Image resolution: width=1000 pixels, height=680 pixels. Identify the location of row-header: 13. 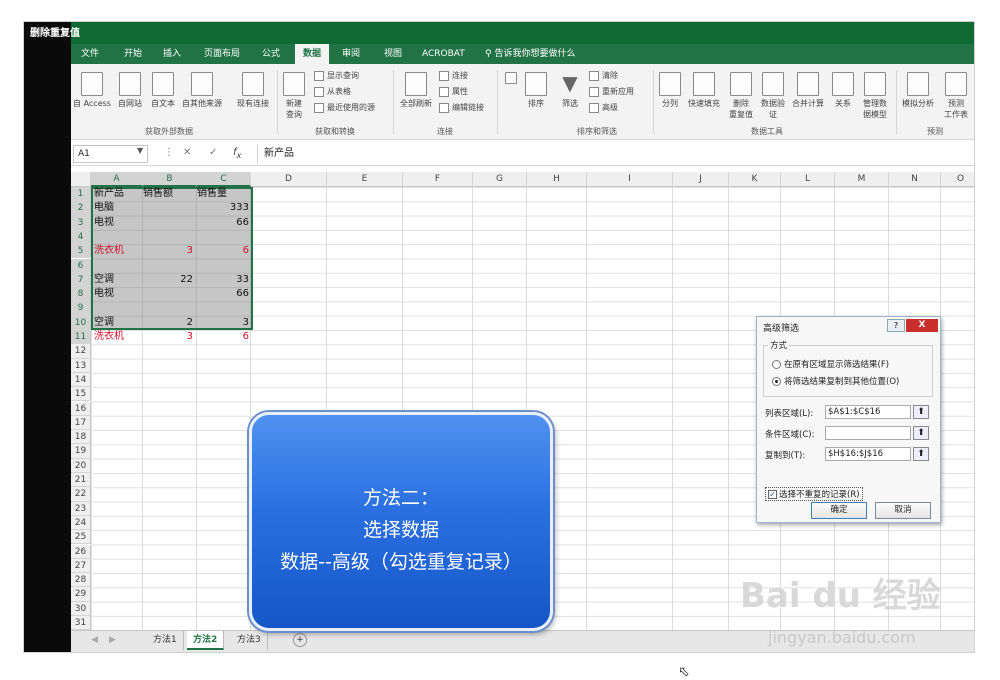
(81, 365).